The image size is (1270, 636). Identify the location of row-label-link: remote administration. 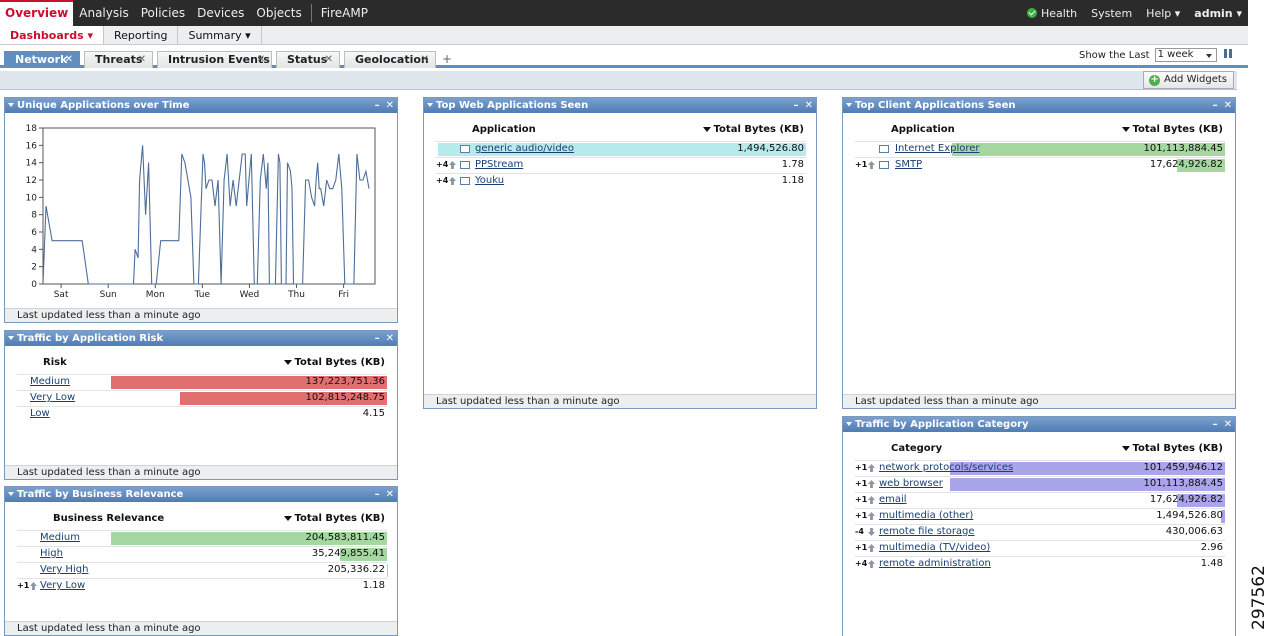
(935, 564).